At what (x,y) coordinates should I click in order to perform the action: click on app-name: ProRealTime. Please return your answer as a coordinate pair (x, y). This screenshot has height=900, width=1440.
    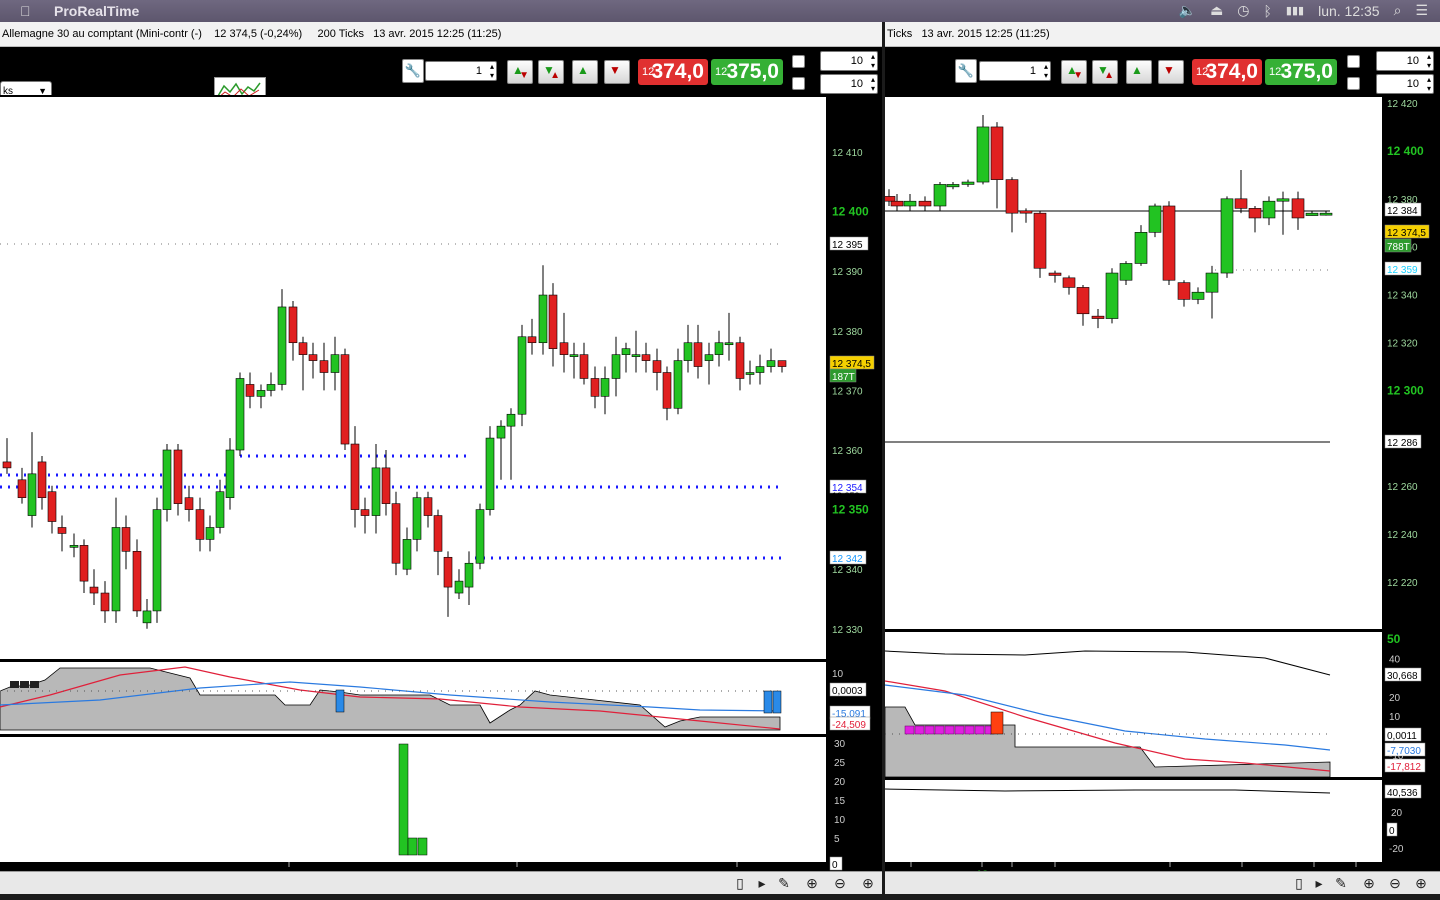
    Looking at the image, I should click on (96, 11).